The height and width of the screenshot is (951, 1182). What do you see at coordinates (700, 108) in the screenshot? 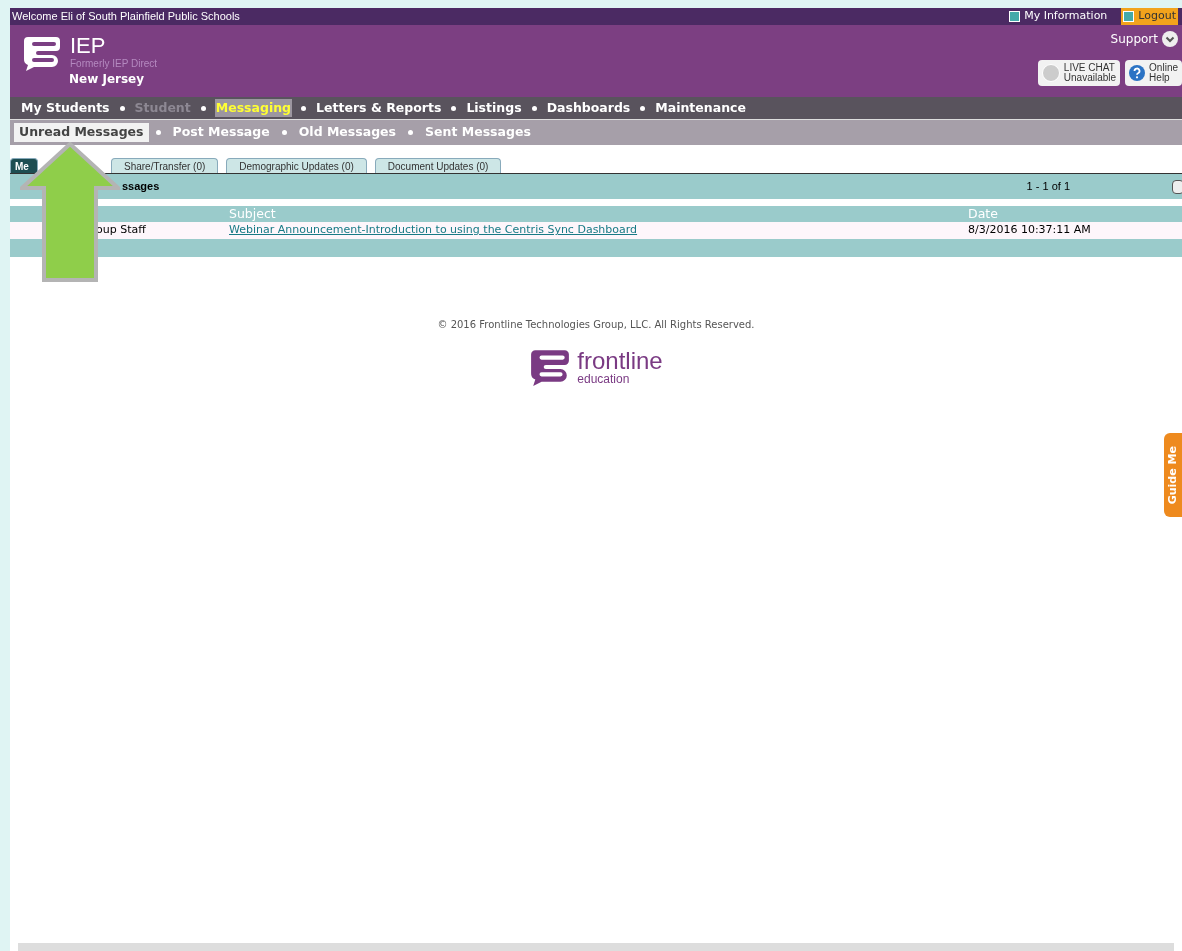
I see `main-nav-item: Maintenance` at bounding box center [700, 108].